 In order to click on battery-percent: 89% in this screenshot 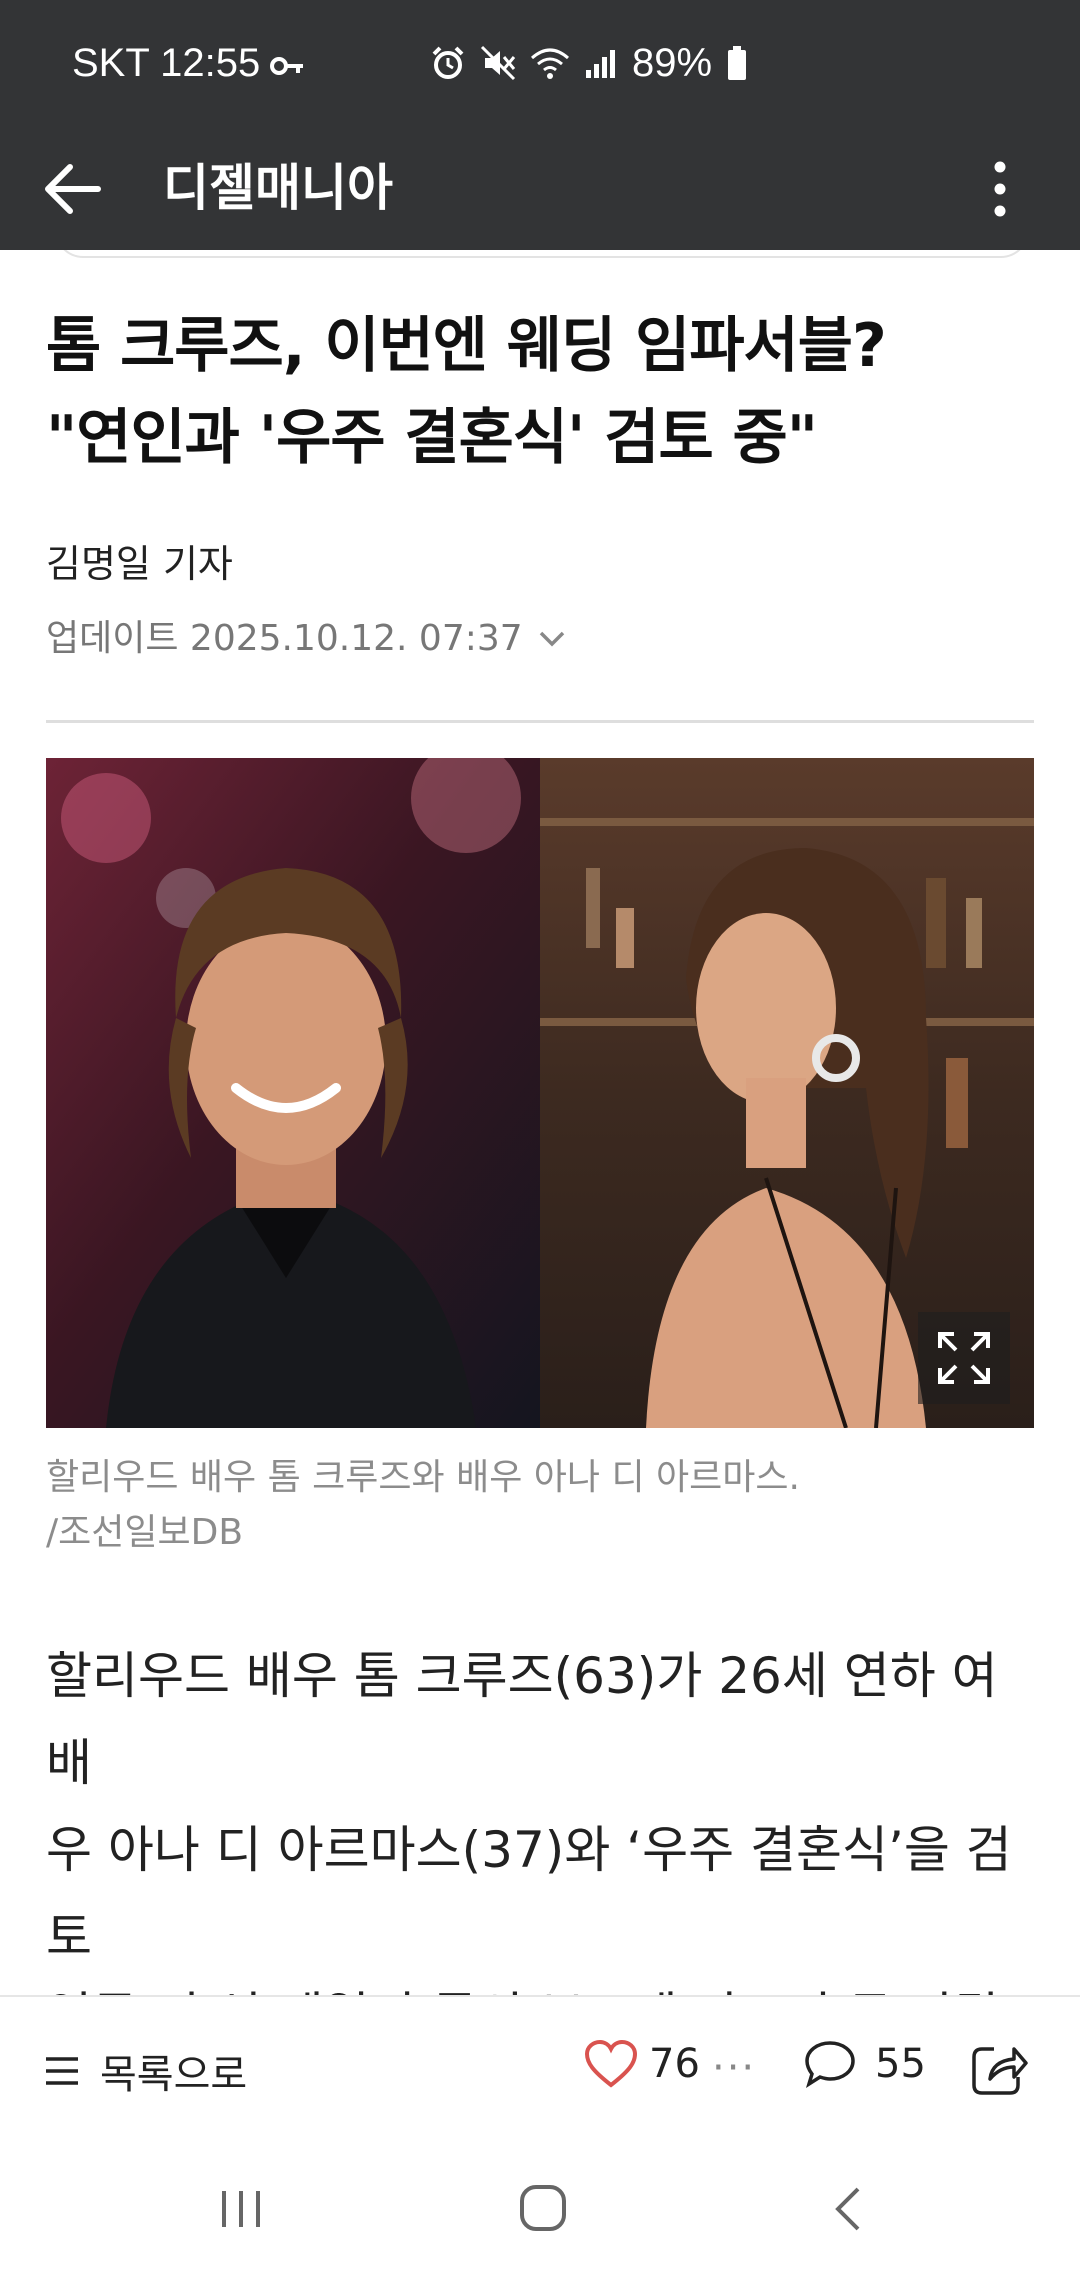, I will do `click(672, 62)`.